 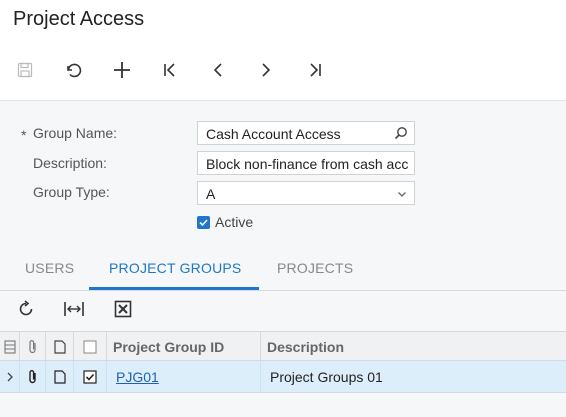 I want to click on attachments-column-header, so click(x=33, y=346).